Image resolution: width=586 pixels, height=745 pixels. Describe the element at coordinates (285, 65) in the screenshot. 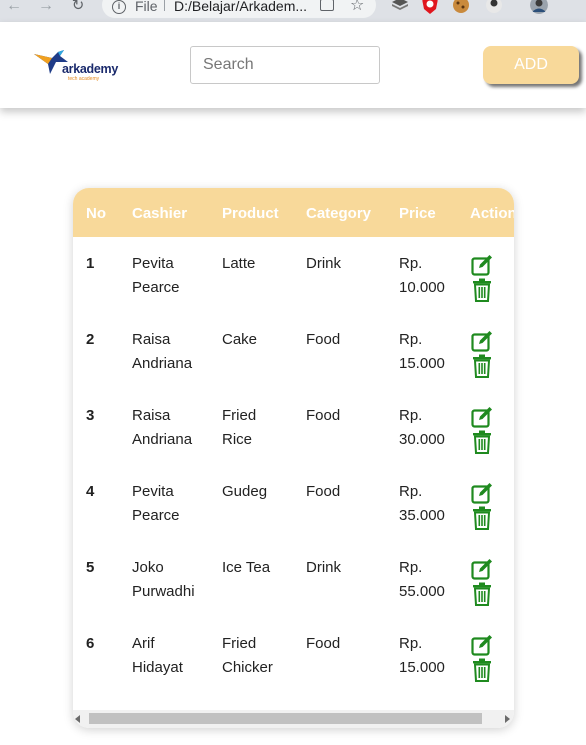

I see `search-input` at that location.